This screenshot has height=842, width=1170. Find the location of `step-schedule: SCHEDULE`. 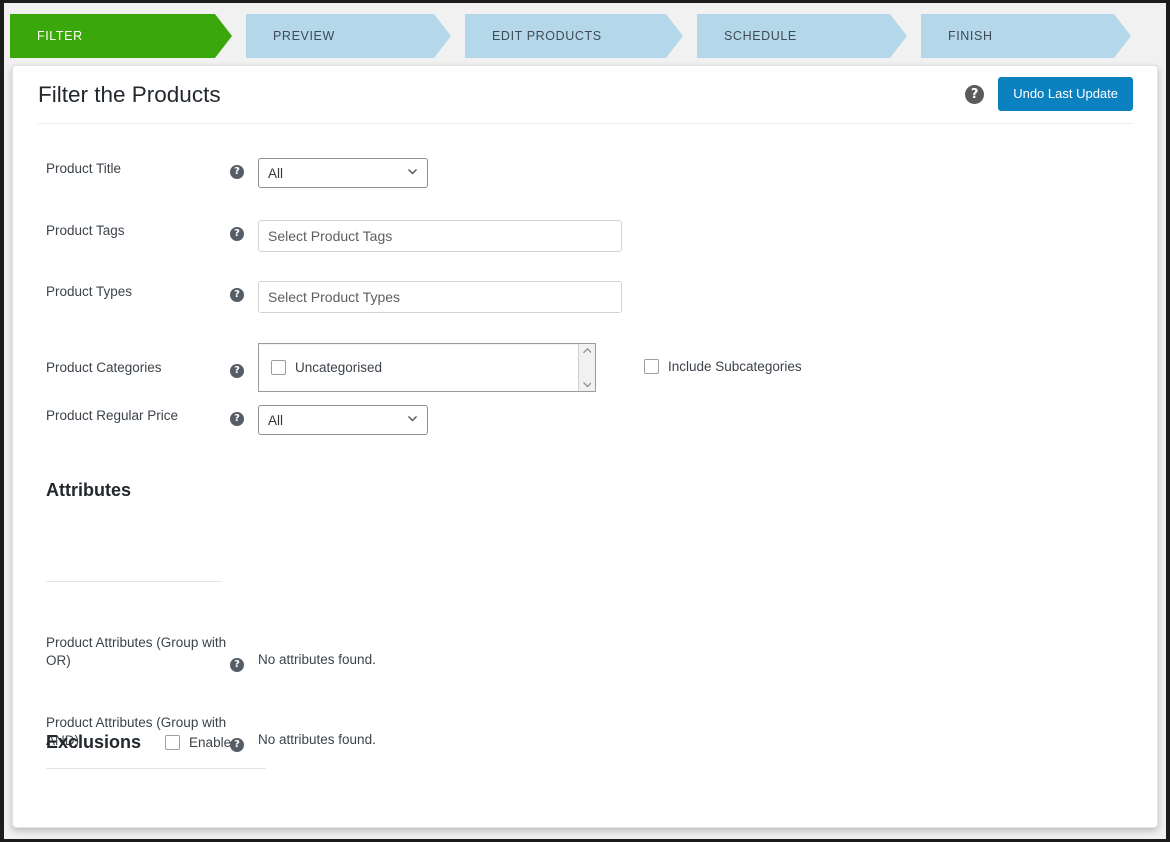

step-schedule: SCHEDULE is located at coordinates (802, 36).